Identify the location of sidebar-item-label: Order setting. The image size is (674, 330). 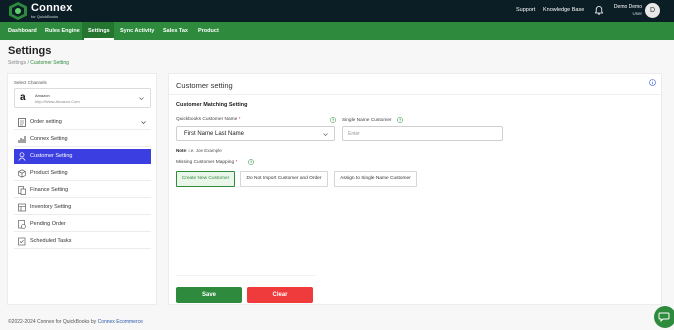
(46, 122).